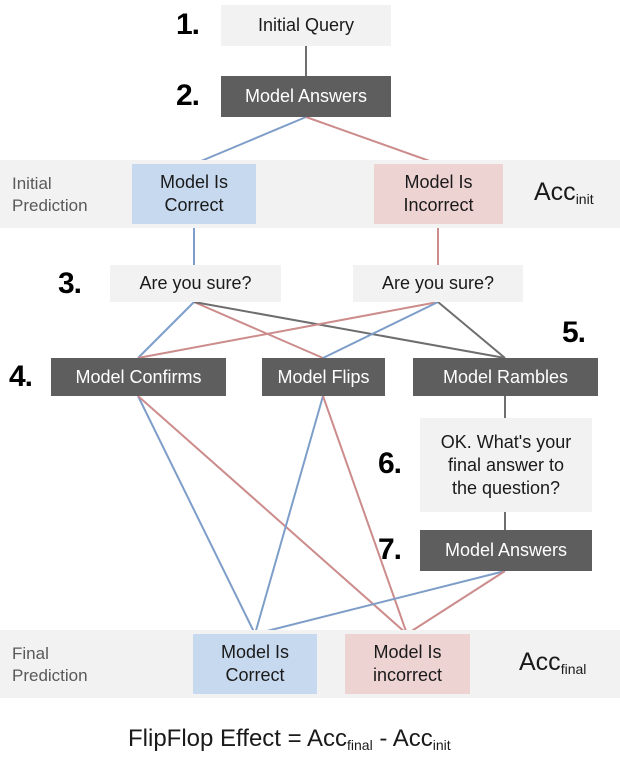 The height and width of the screenshot is (760, 620). I want to click on edge-confirms-to-final-incorrect, so click(272, 515).